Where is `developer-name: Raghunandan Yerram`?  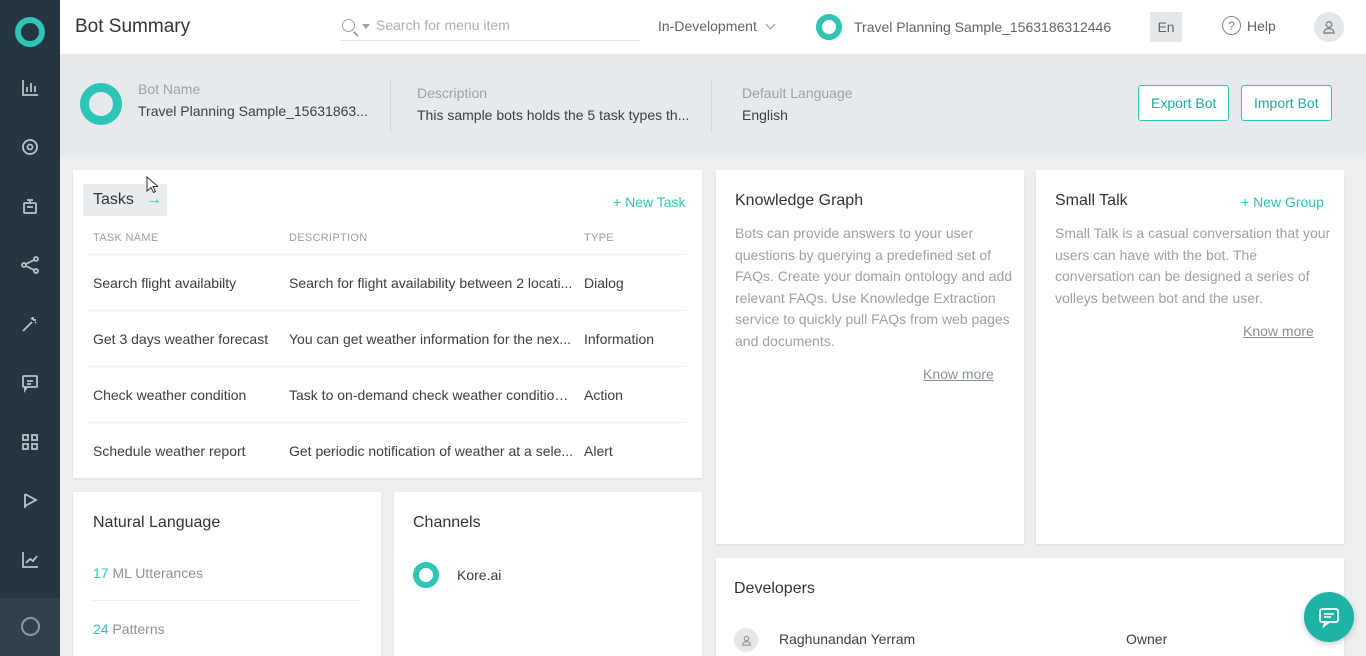
developer-name: Raghunandan Yerram is located at coordinates (847, 639).